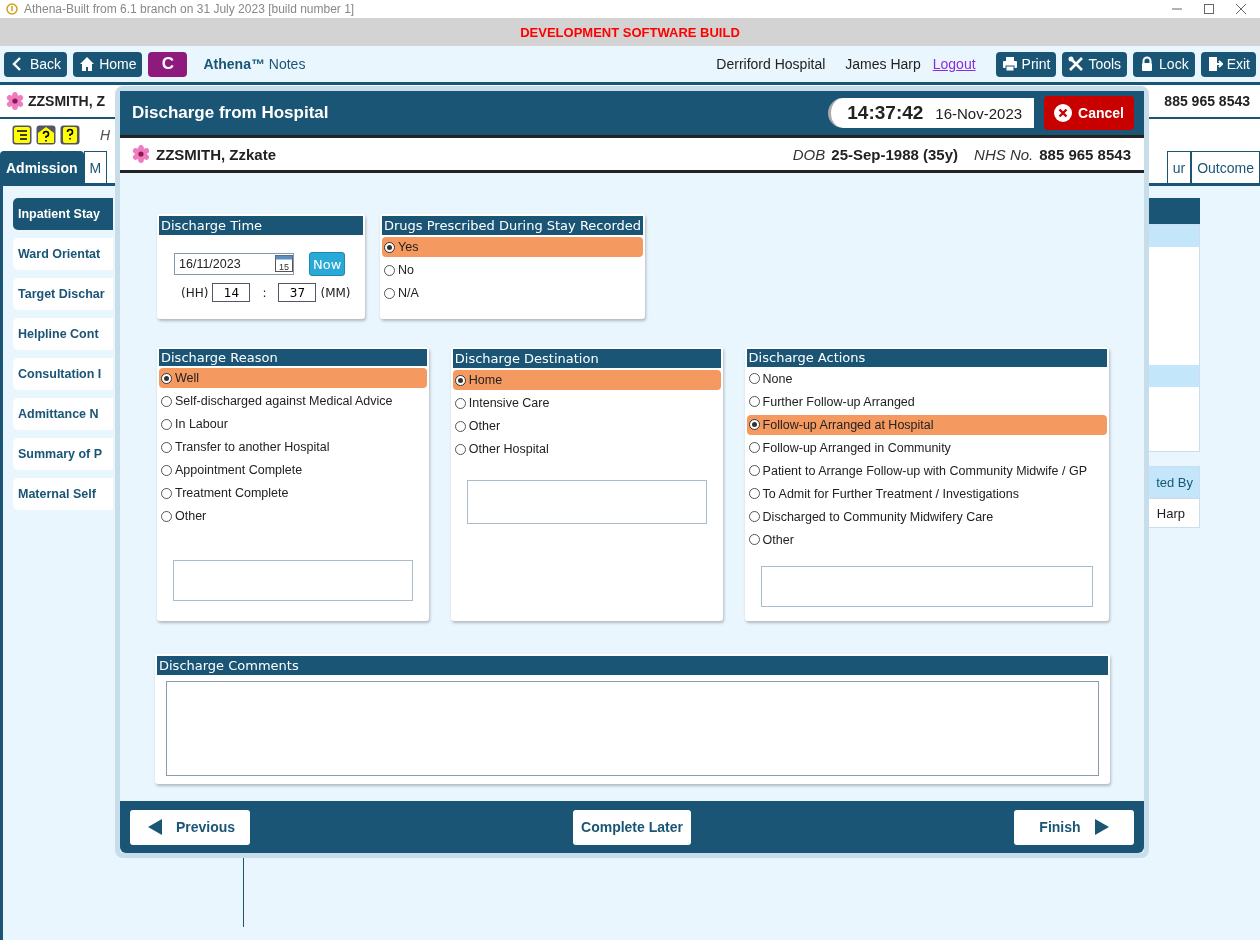 The width and height of the screenshot is (1260, 940). Describe the element at coordinates (293, 447) in the screenshot. I see `radio-option: Transfer to another Hospital` at that location.